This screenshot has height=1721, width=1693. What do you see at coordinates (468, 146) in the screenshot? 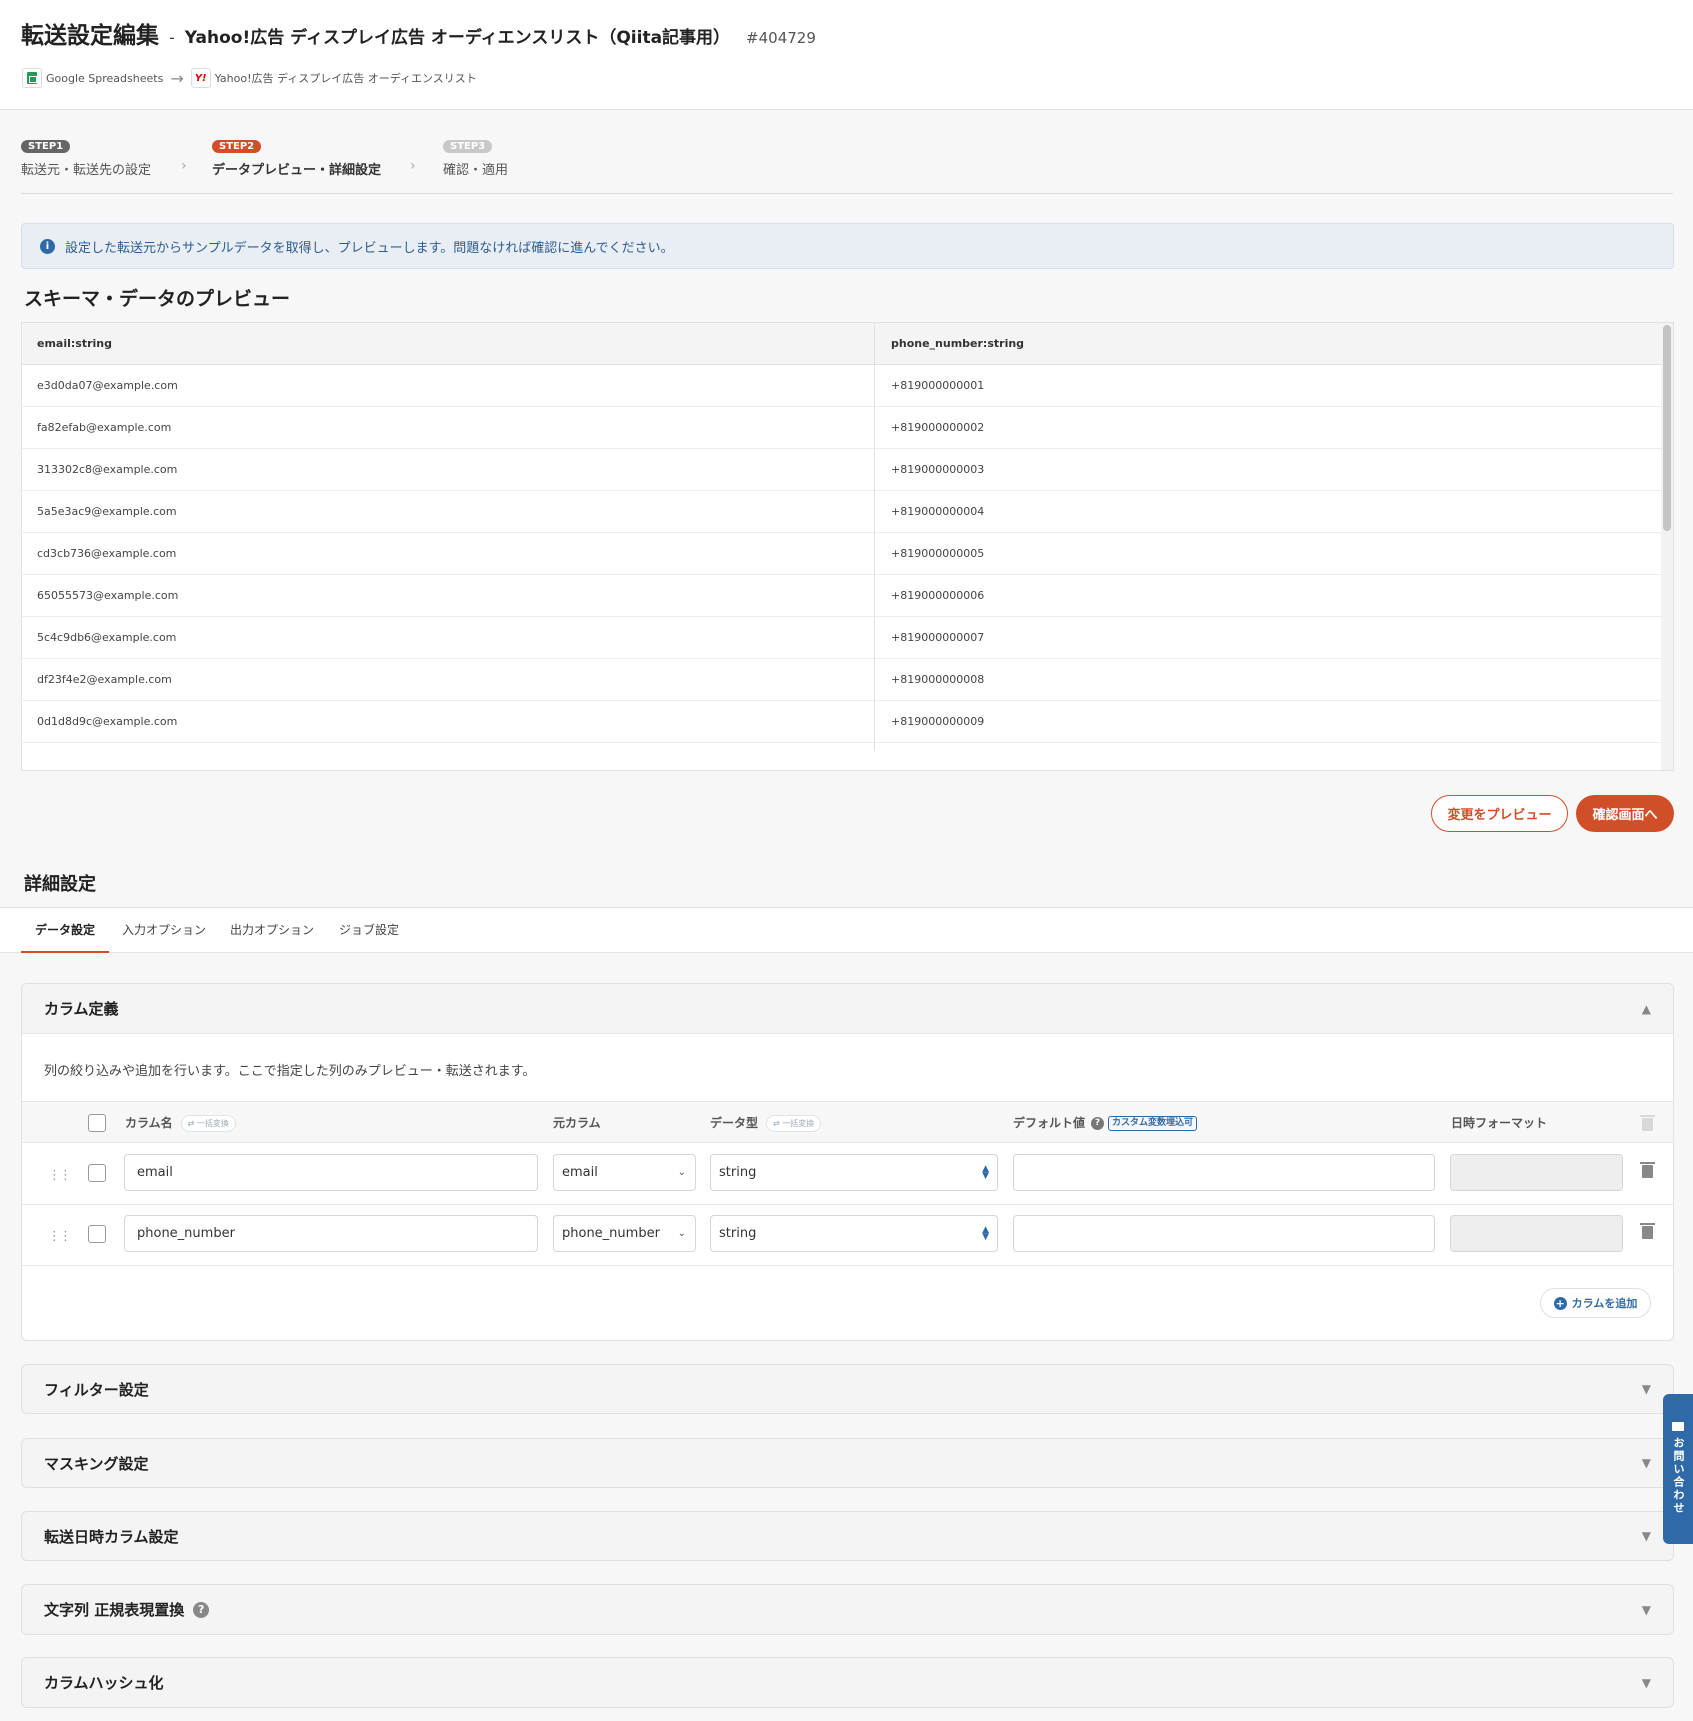
I see `step-3-badge: STEP3` at bounding box center [468, 146].